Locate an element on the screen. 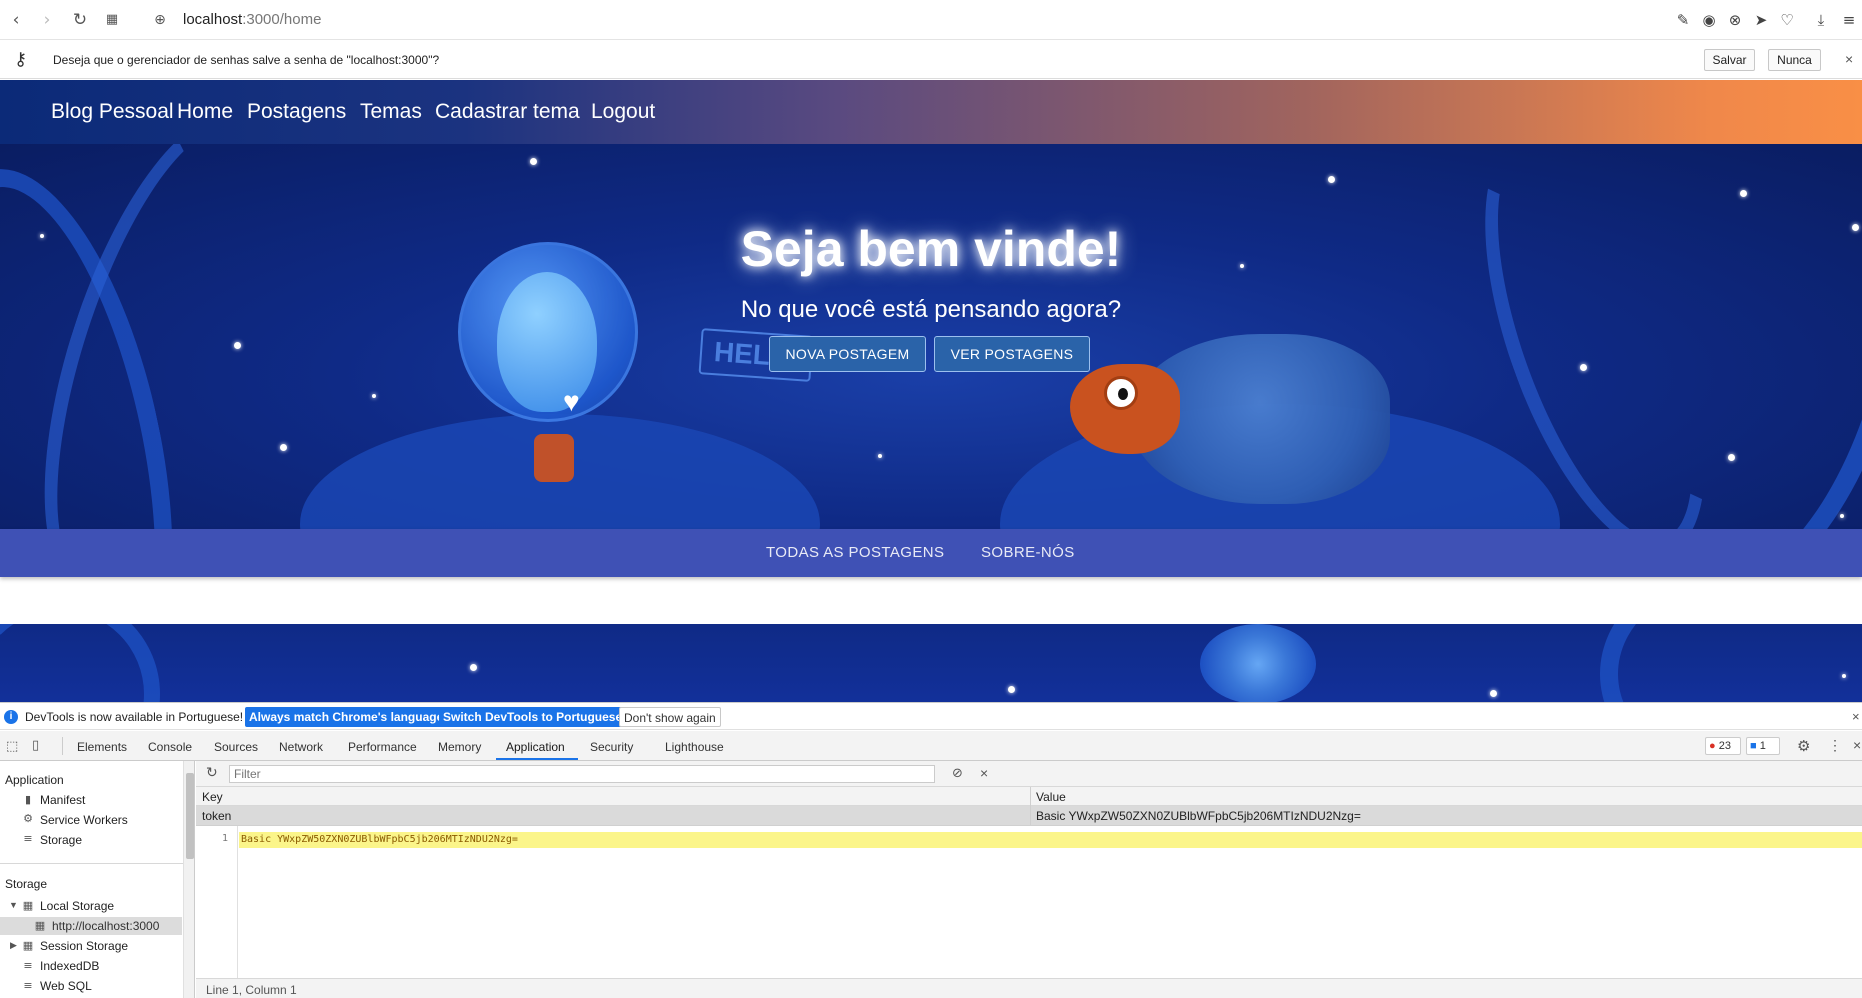  message-badge: ■ 1 is located at coordinates (1763, 746).